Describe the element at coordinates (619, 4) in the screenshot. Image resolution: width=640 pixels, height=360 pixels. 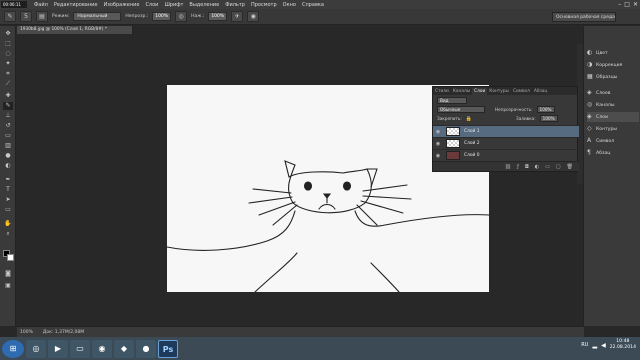
I see `minimize-button: –` at that location.